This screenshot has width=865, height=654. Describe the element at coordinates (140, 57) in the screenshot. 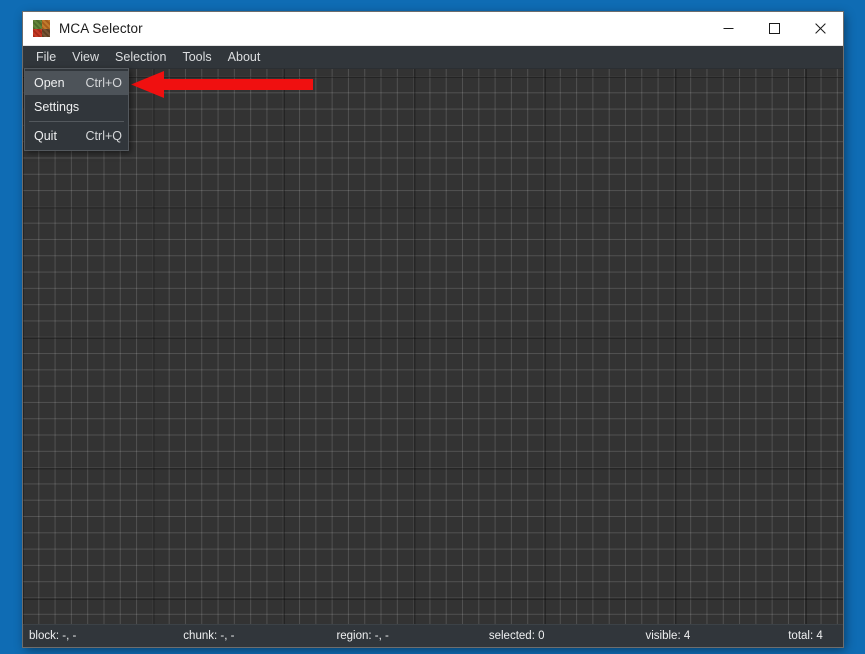

I see `menu-selection: Selection` at that location.